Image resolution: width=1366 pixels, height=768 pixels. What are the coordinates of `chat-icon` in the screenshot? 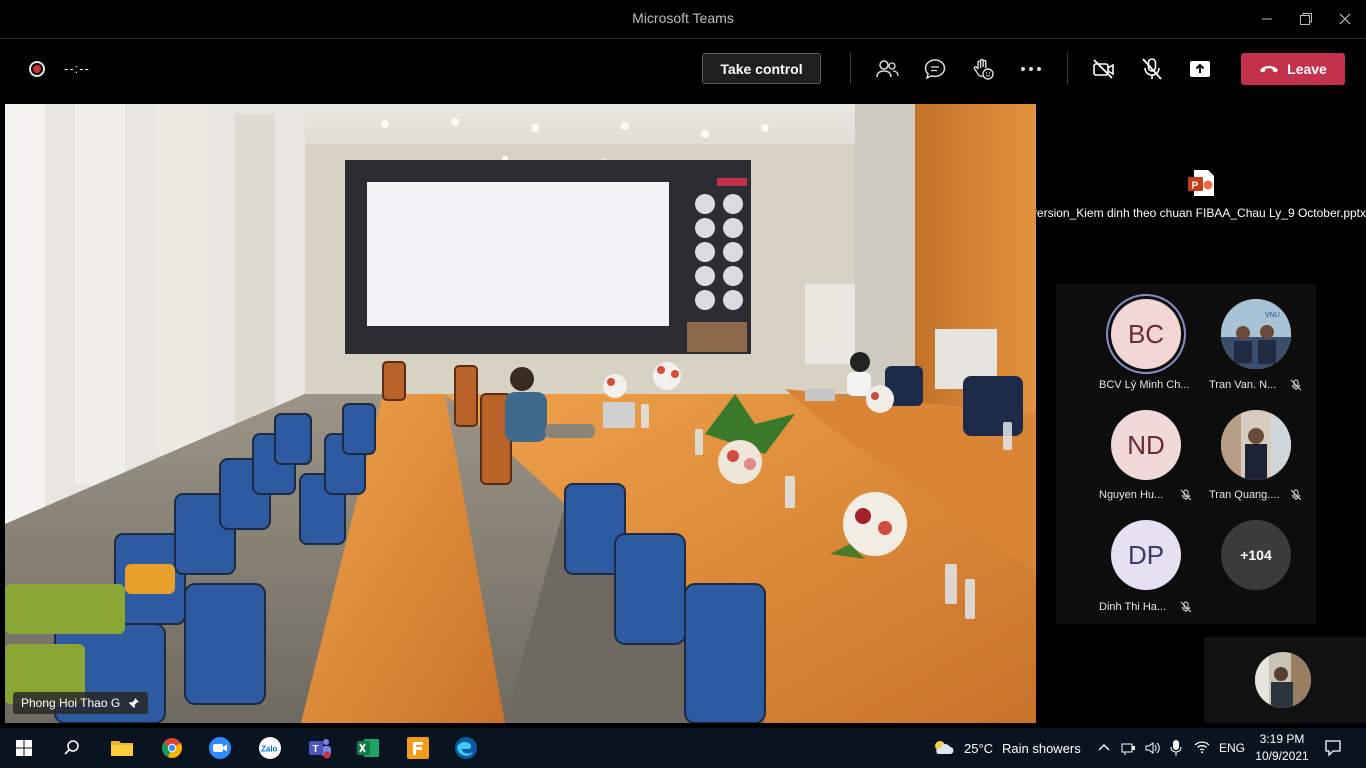 It's located at (935, 69).